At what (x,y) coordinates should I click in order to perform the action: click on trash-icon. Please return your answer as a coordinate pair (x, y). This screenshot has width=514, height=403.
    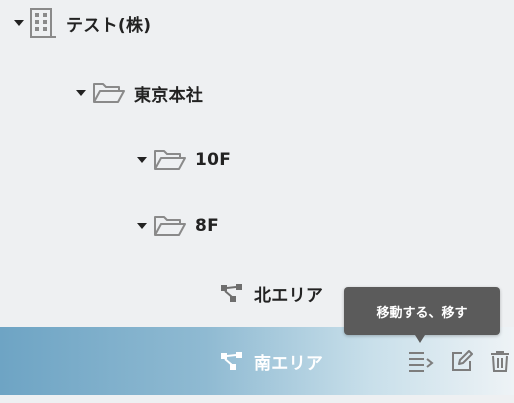
    Looking at the image, I should click on (500, 361).